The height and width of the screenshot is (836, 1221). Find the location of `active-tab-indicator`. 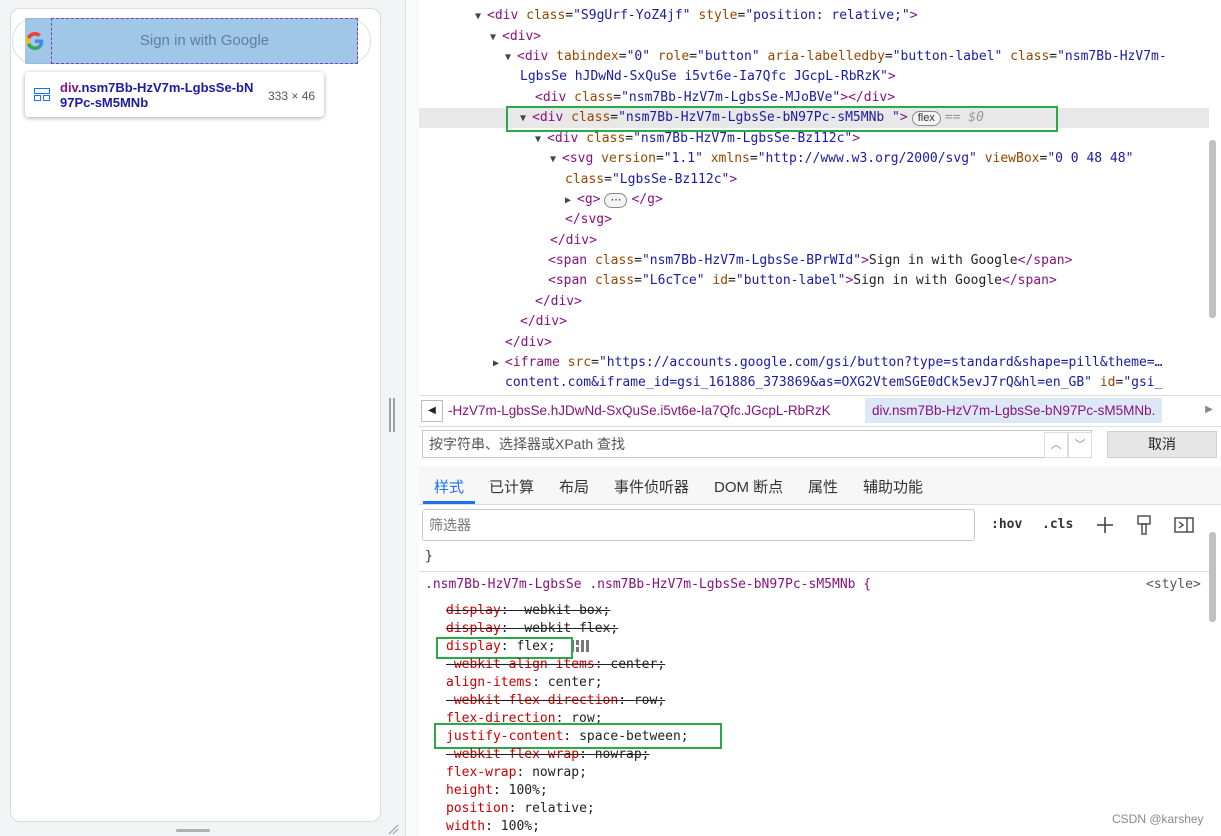

active-tab-indicator is located at coordinates (449, 502).